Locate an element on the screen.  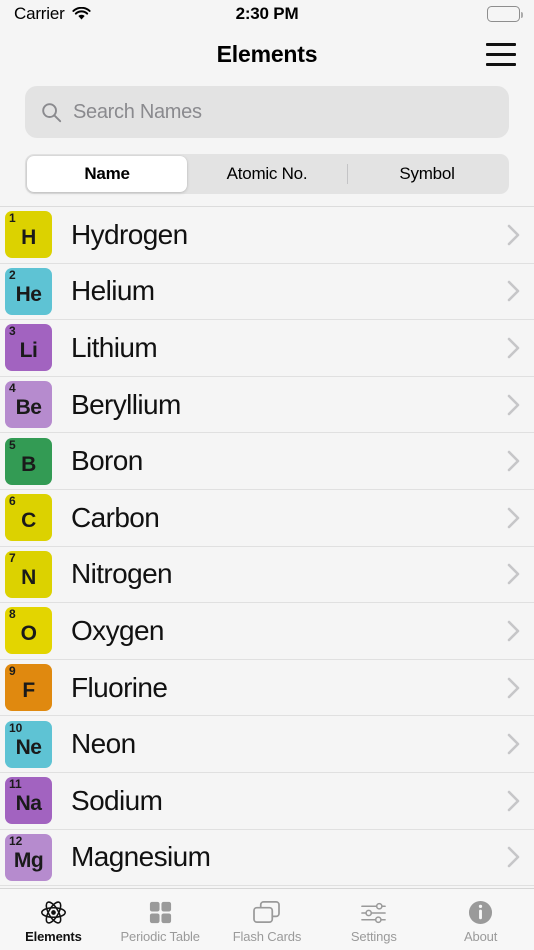
tab-periodic-table: Periodic Table is located at coordinates (160, 919).